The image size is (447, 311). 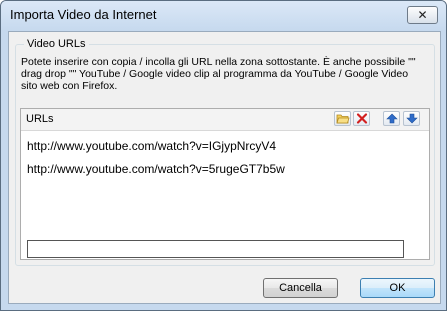 I want to click on new-url-input, so click(x=215, y=249).